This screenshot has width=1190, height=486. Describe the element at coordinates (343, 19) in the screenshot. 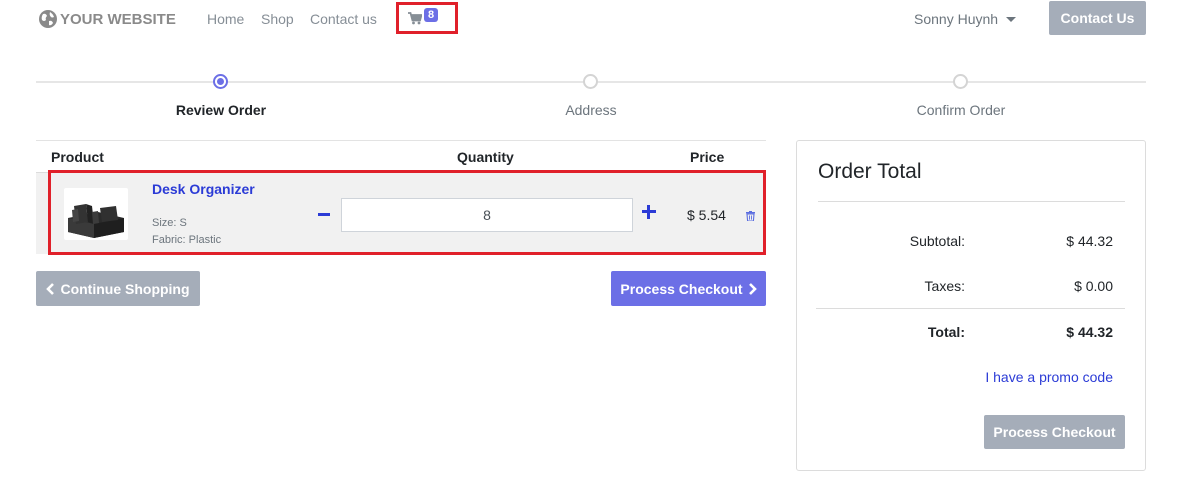

I see `nav-link-contact: Contact us` at that location.